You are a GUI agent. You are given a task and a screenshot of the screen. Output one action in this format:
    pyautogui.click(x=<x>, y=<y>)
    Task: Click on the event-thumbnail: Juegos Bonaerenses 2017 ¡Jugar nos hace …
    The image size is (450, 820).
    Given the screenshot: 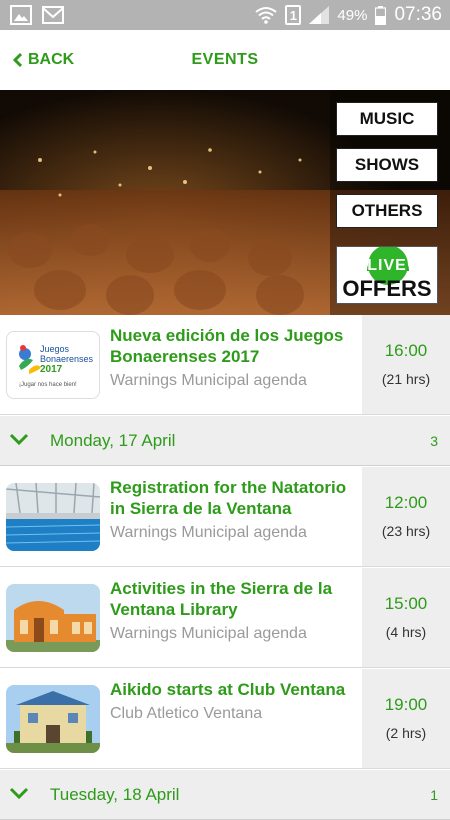 What is the action you would take?
    pyautogui.click(x=53, y=365)
    